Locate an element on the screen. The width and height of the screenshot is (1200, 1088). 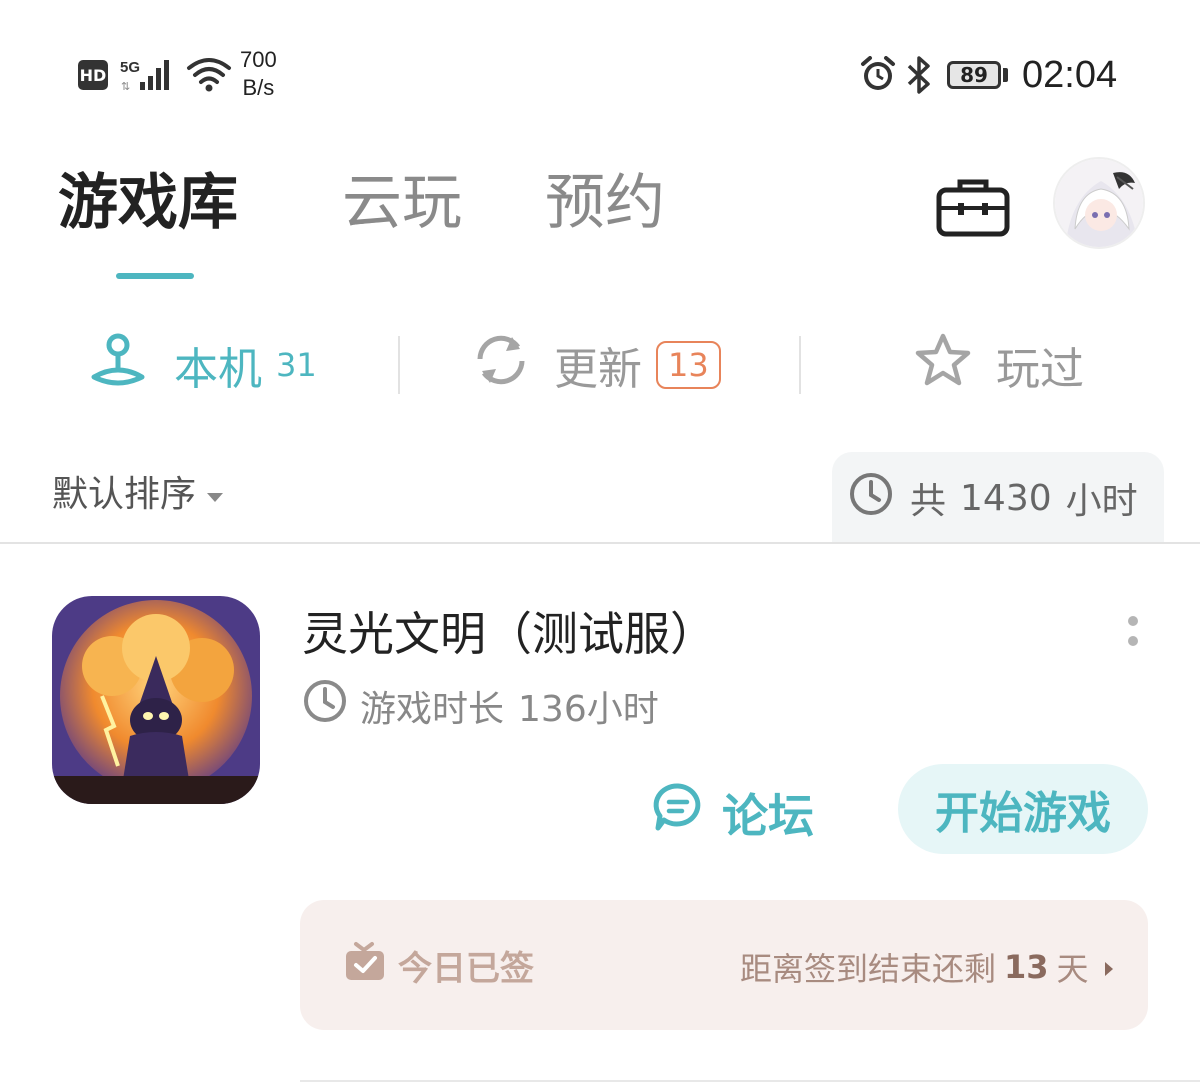
toolbox-icon is located at coordinates (973, 209).